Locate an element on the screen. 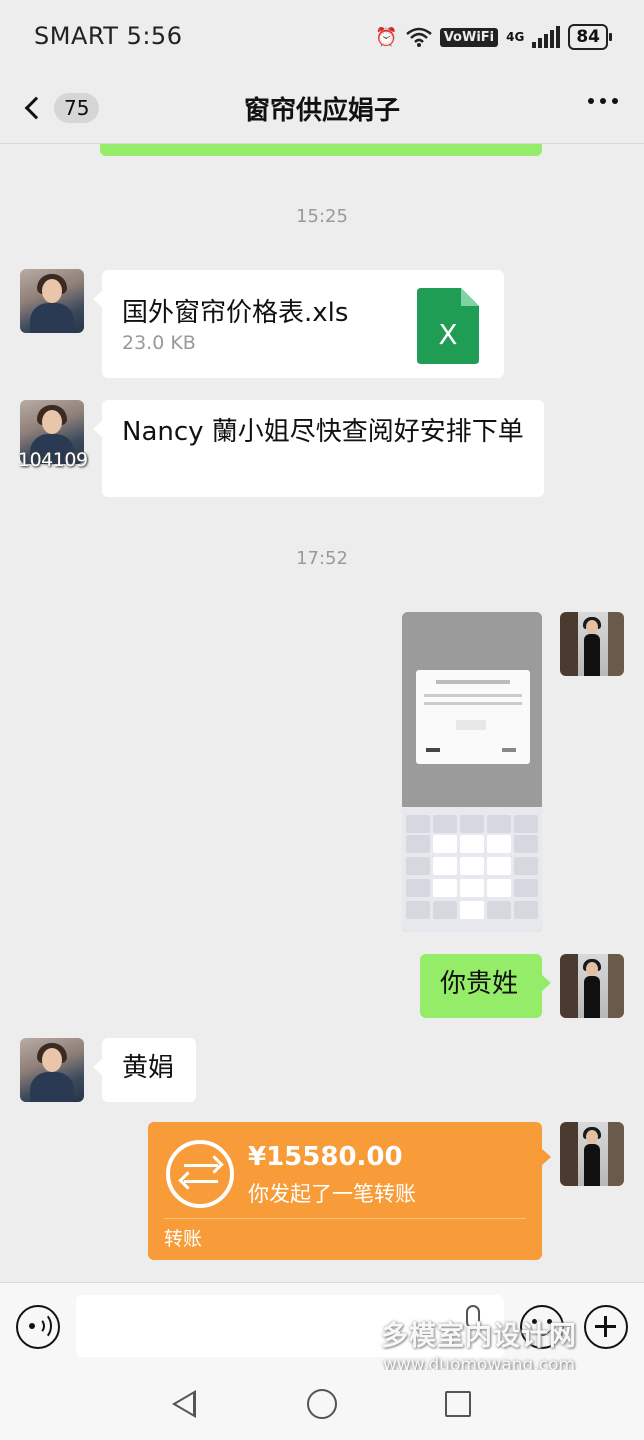  transfer-icon is located at coordinates (200, 1174).